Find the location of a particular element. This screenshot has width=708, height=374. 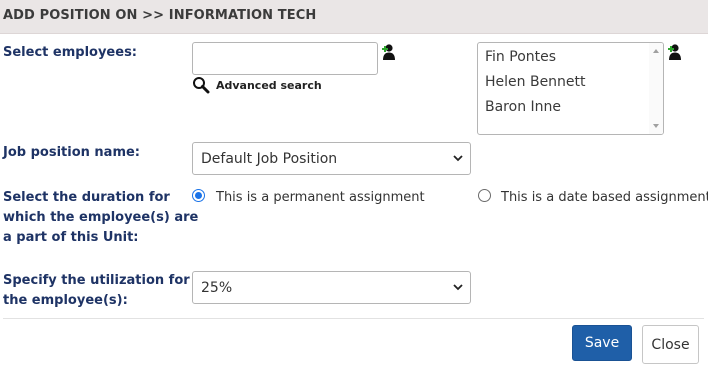

job-position-select: Default Job Position is located at coordinates (331, 158).